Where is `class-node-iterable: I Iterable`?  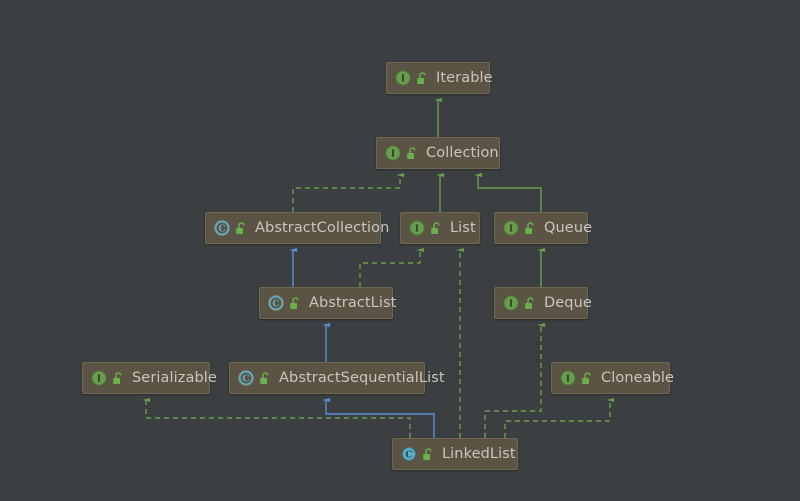
class-node-iterable: I Iterable is located at coordinates (439, 78).